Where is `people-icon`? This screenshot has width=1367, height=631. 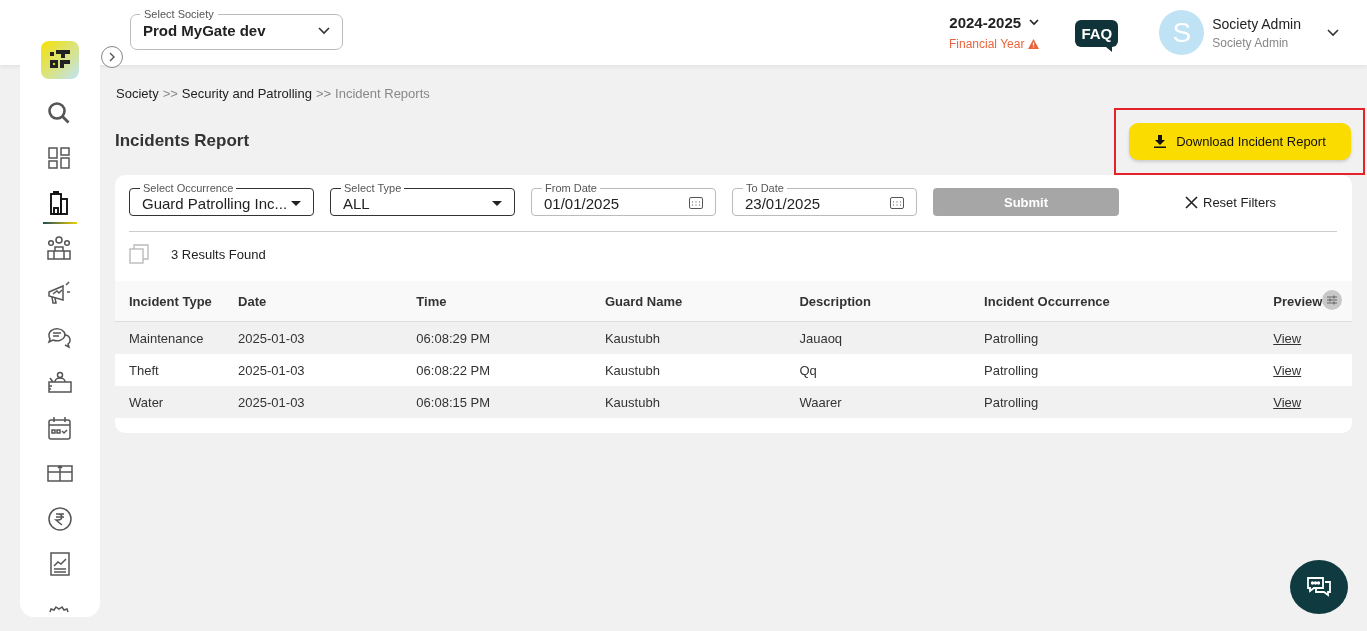
people-icon is located at coordinates (60, 248).